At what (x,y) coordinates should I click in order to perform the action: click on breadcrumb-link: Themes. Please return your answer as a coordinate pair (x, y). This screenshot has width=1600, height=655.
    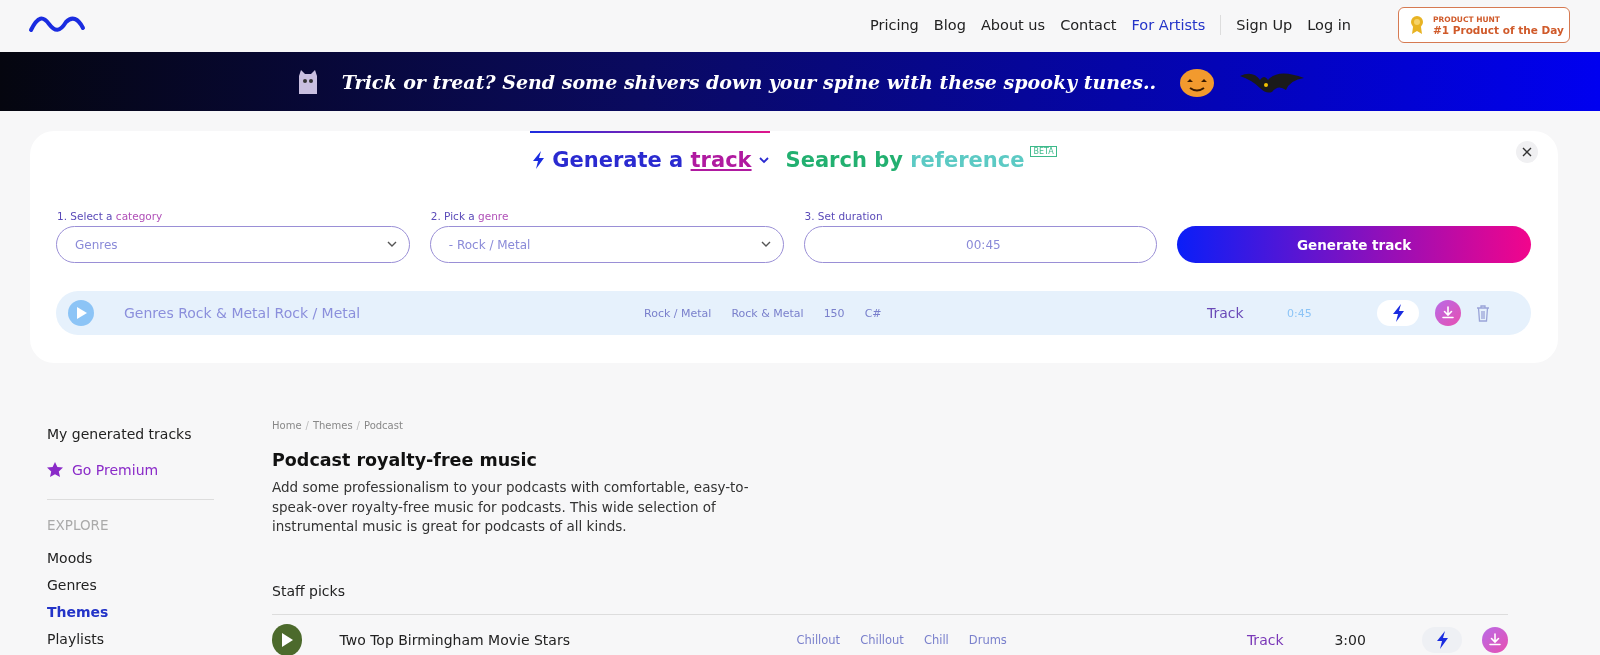
    Looking at the image, I should click on (332, 425).